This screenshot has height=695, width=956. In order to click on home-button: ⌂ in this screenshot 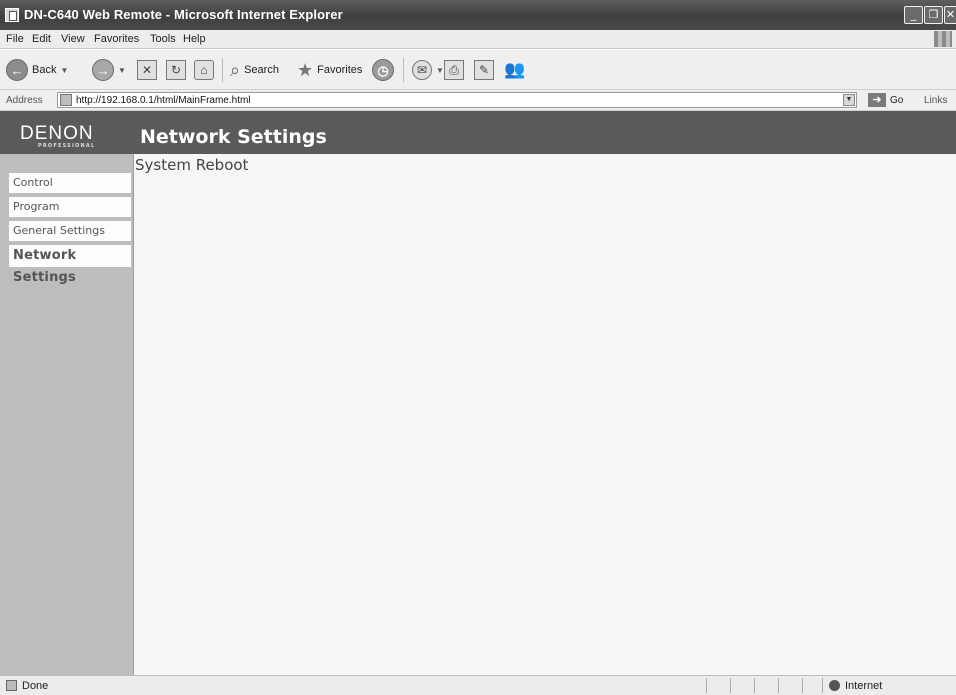, I will do `click(204, 70)`.